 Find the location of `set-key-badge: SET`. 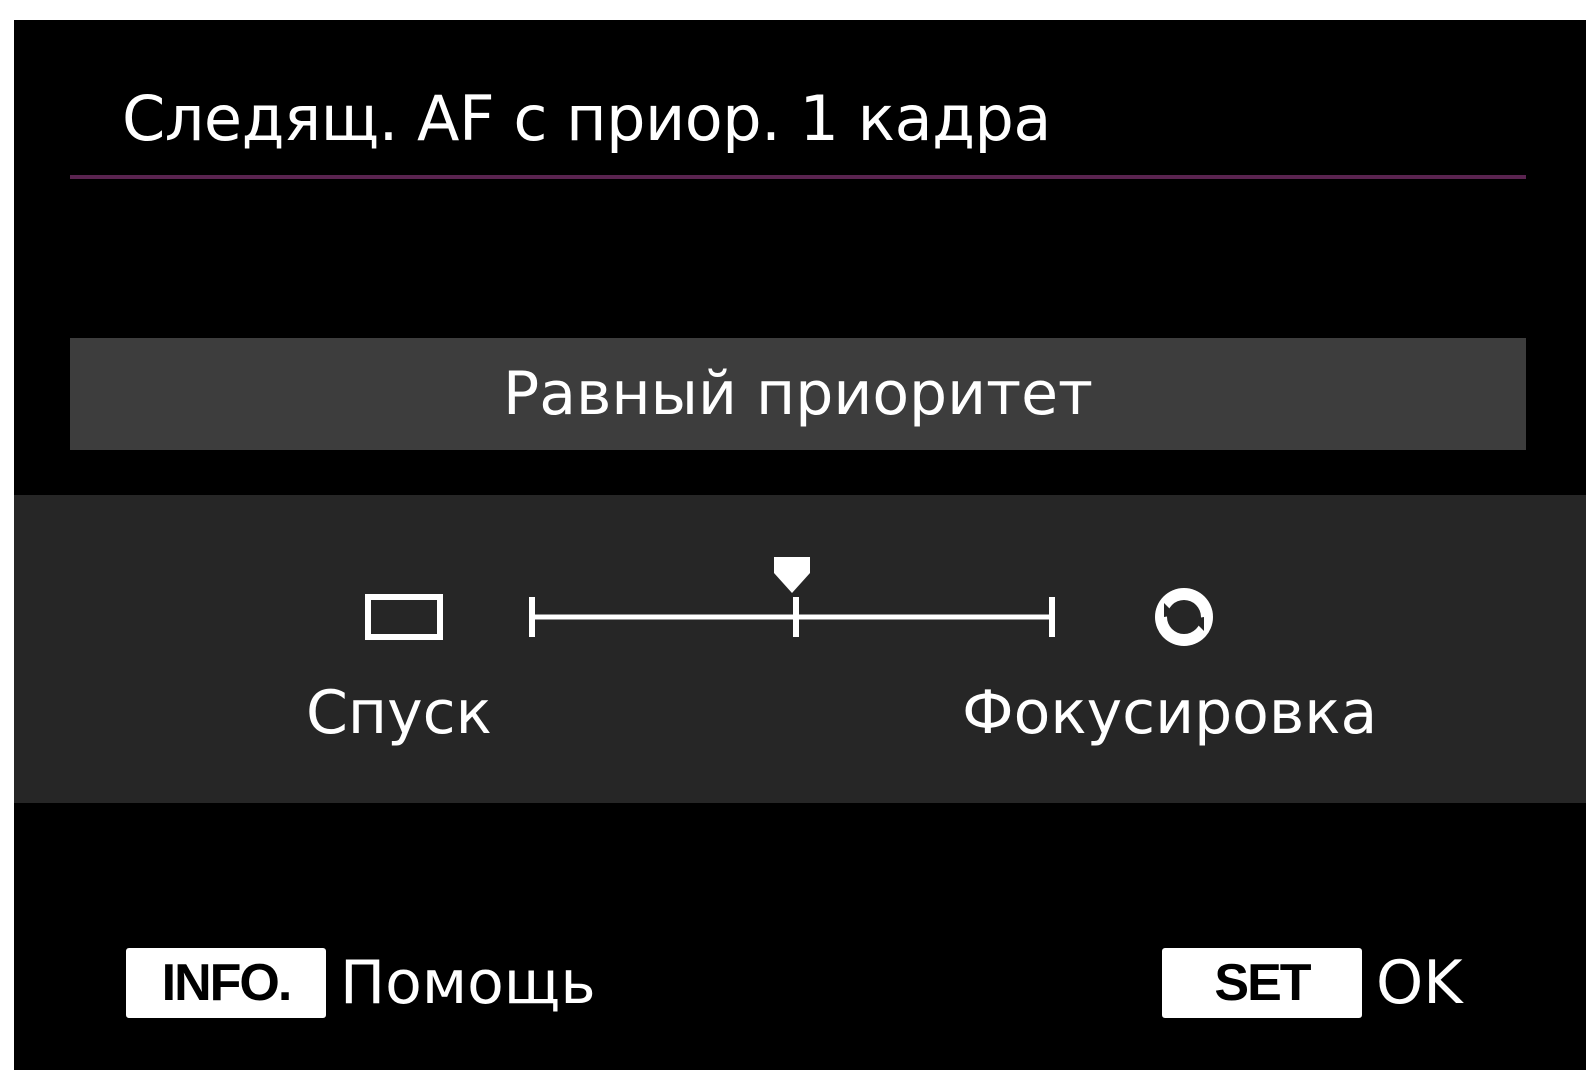

set-key-badge: SET is located at coordinates (1262, 983).